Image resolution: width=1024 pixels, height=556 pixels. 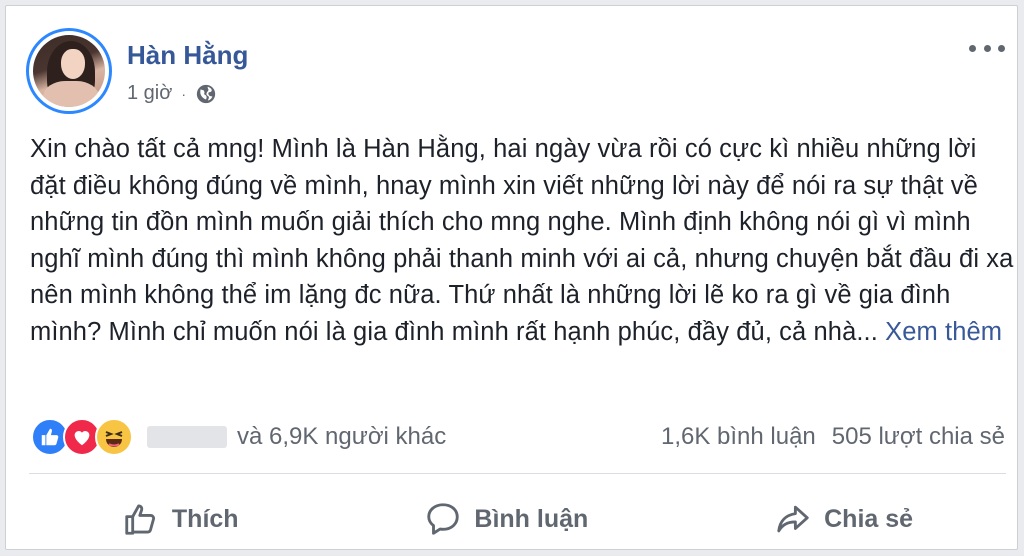 I want to click on reaction-count: và 6,9K người khác, so click(x=341, y=437).